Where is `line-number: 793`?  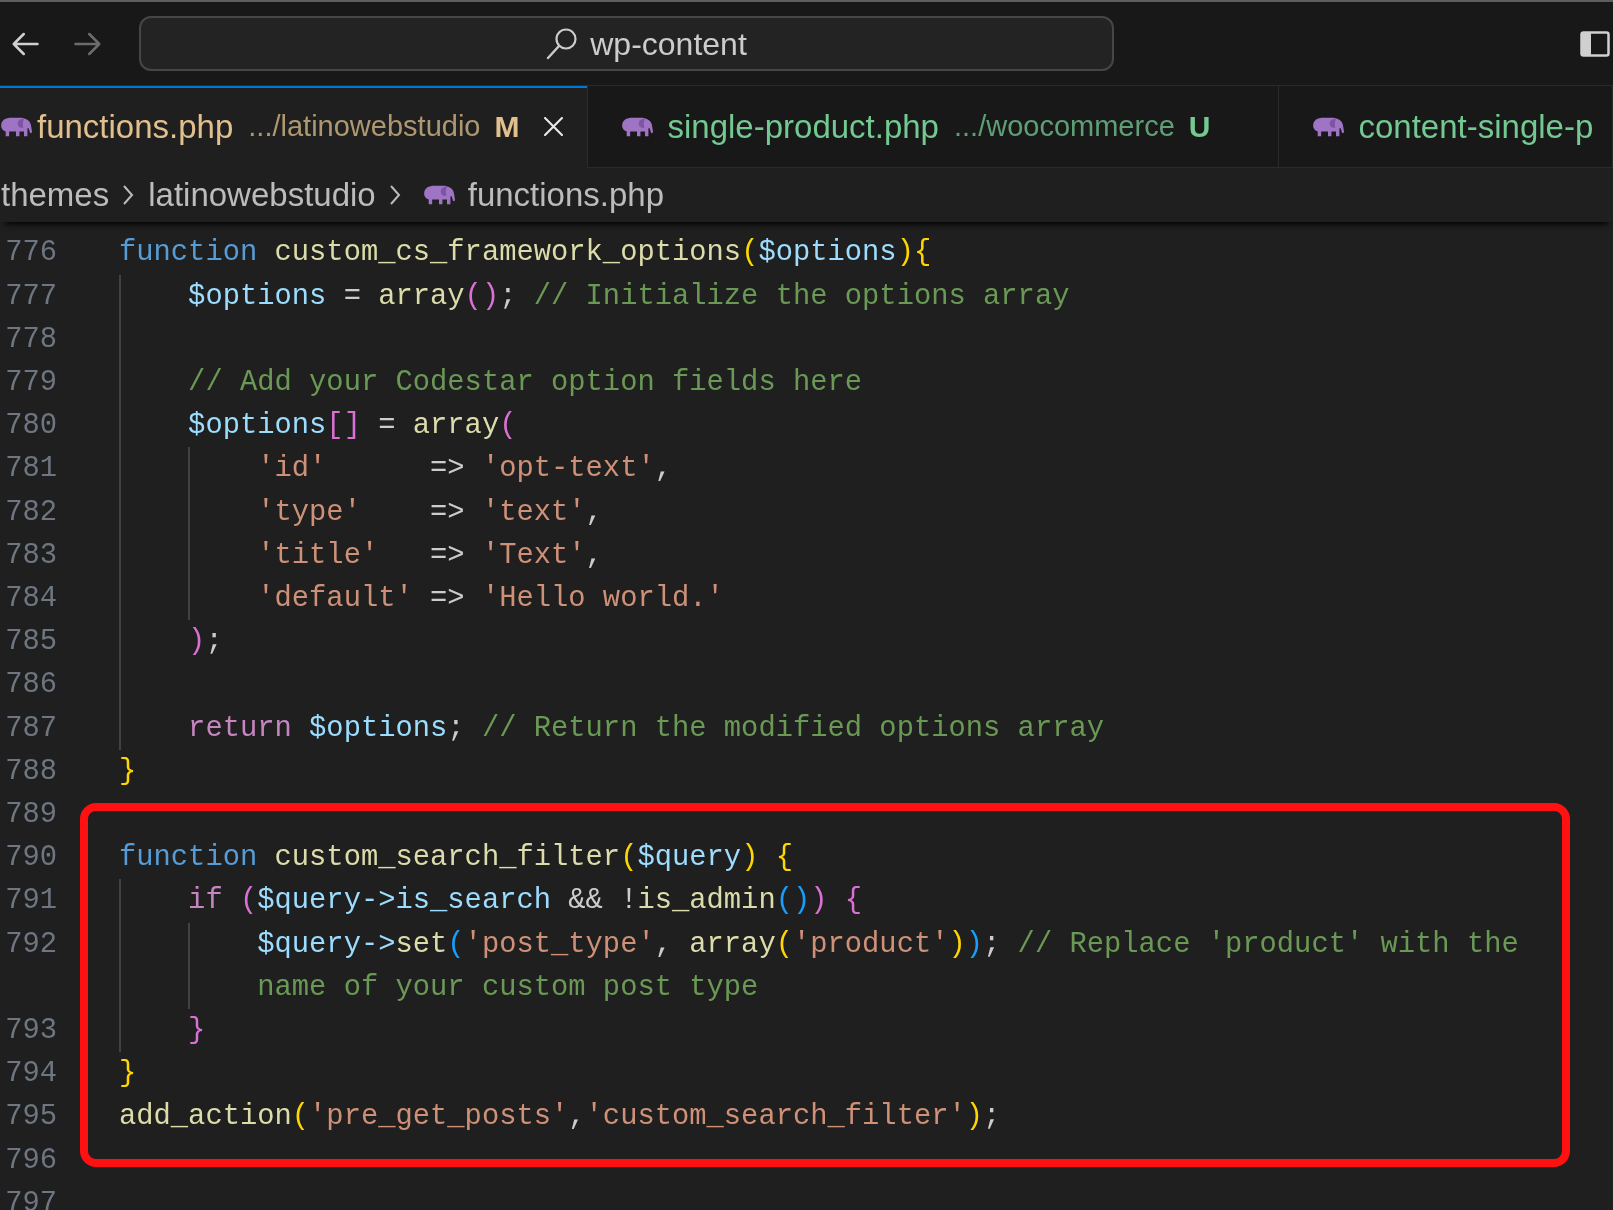 line-number: 793 is located at coordinates (30, 1031).